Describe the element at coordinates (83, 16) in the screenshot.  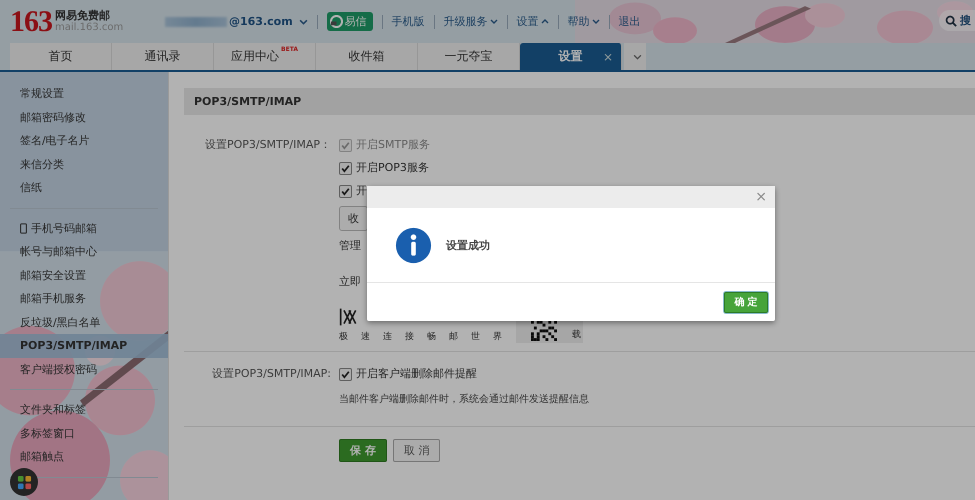
I see `logo-name: 网易免费邮` at that location.